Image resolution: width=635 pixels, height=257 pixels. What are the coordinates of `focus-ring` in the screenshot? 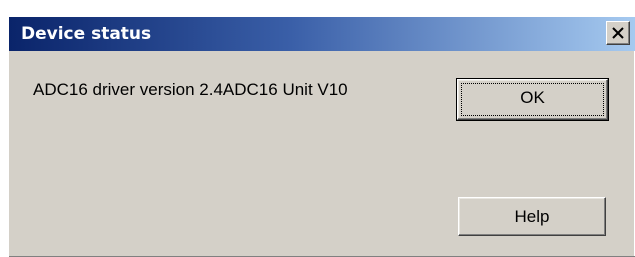 It's located at (532, 99).